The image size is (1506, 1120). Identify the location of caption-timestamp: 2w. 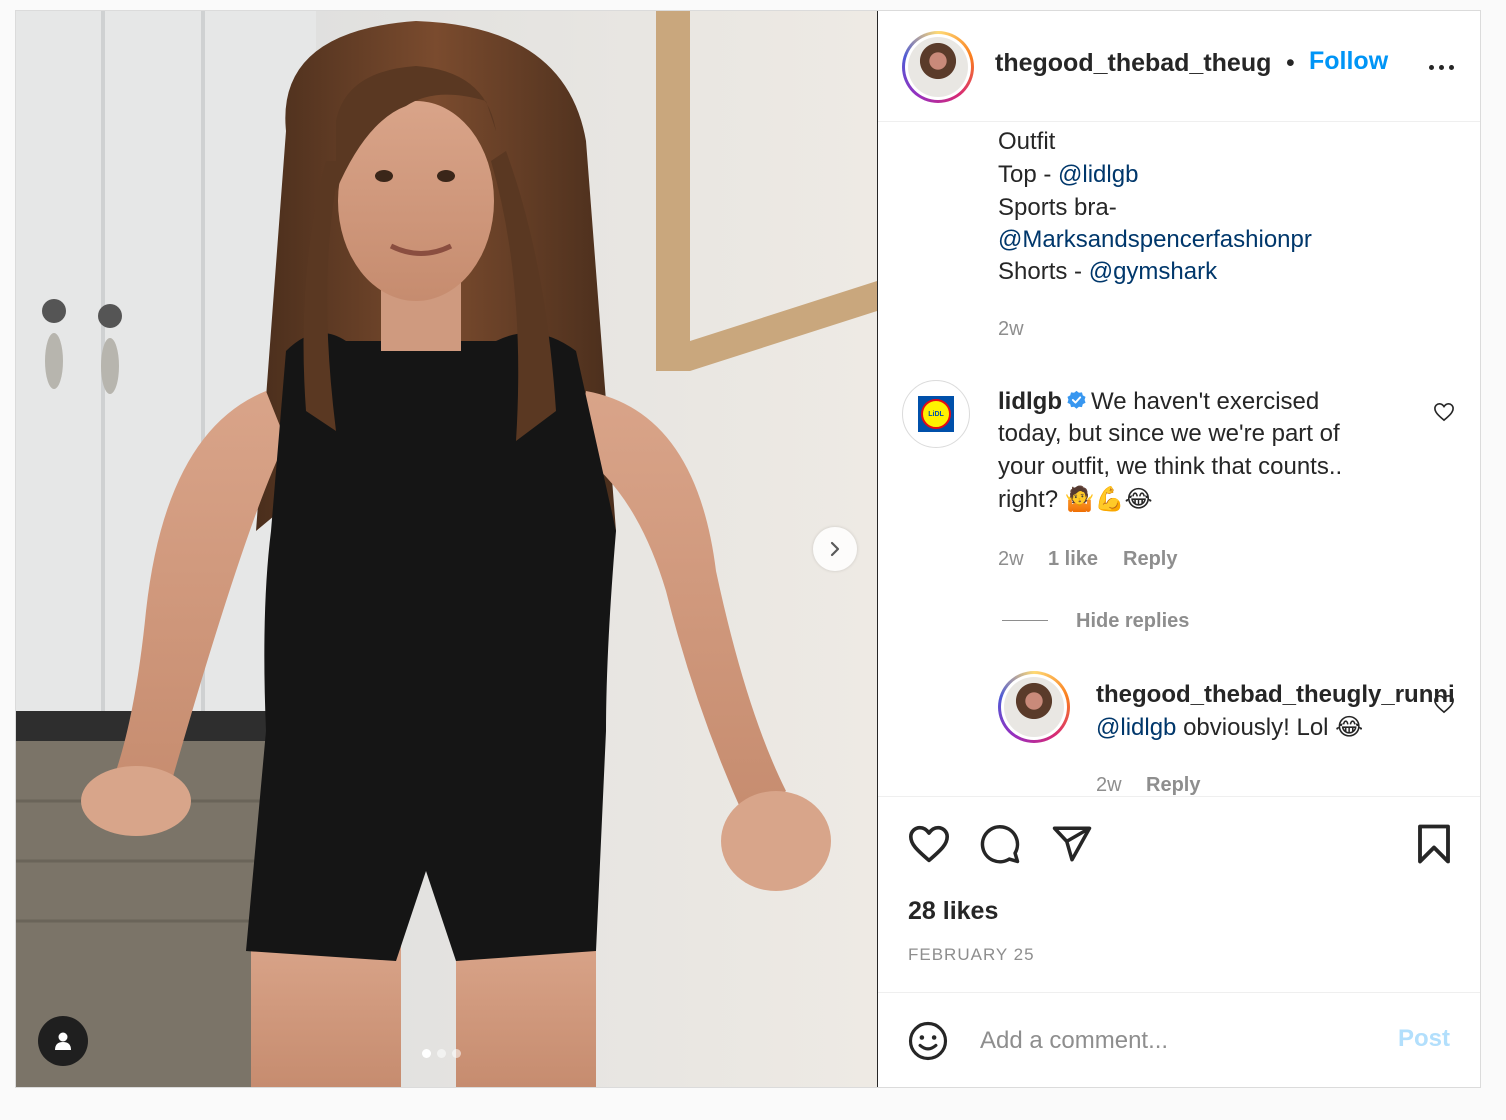
(1011, 329).